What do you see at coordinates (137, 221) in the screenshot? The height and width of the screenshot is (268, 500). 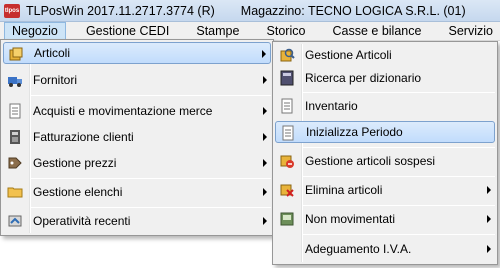 I see `menu-item-operativita: Operatività recenti` at bounding box center [137, 221].